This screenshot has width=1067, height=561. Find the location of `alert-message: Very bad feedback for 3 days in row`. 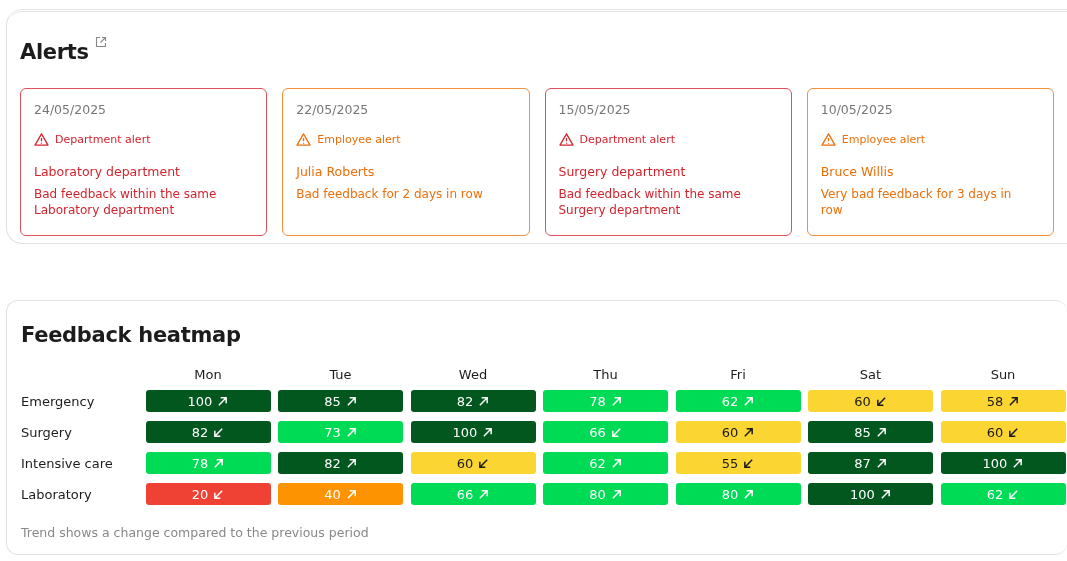

alert-message: Very bad feedback for 3 days in row is located at coordinates (916, 202).